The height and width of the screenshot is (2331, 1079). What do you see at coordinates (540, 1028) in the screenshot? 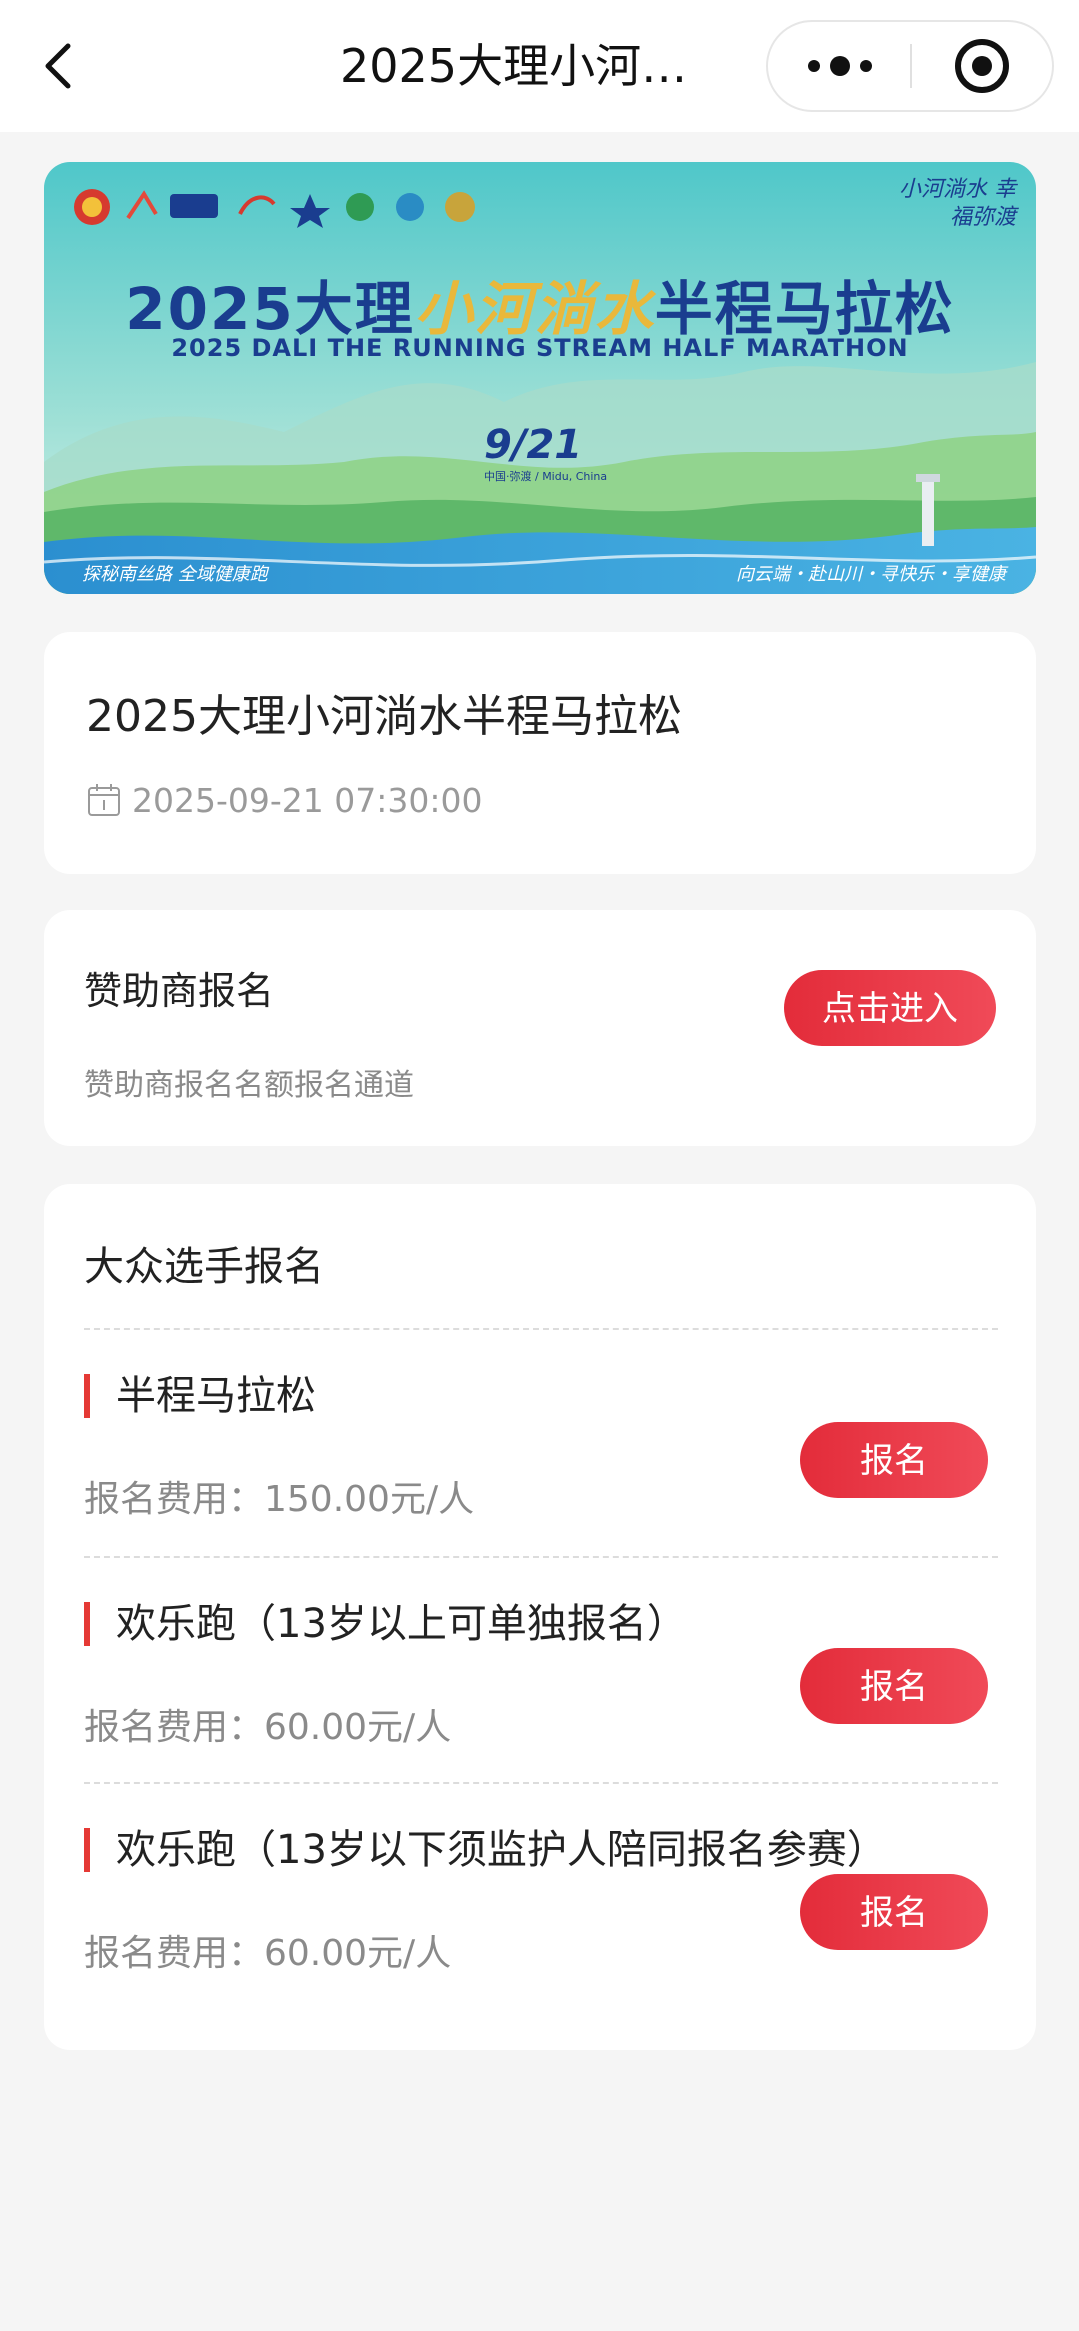
I see `sponsor-registration-card: 赞助商报名 赞助商报名名额报名通道 点击进入` at bounding box center [540, 1028].